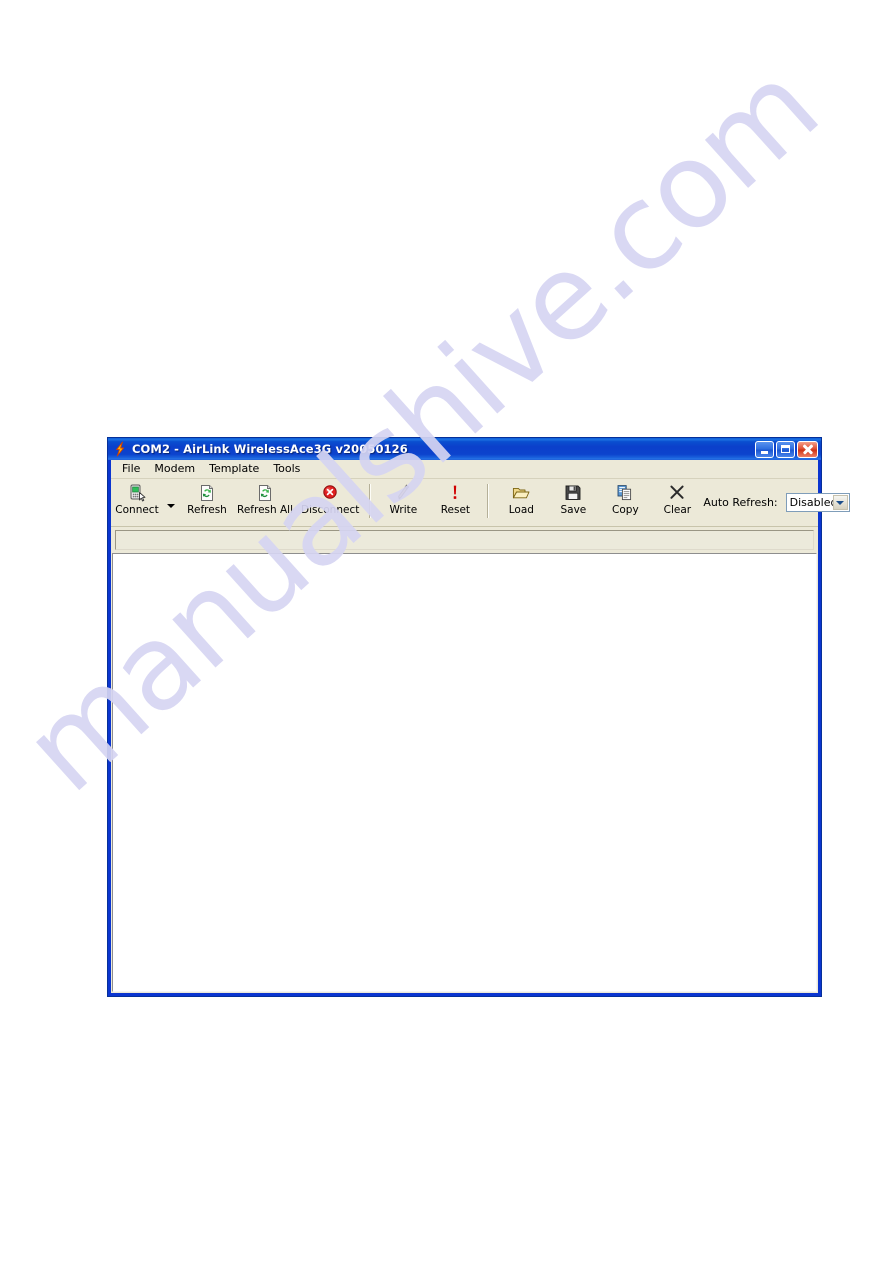 The width and height of the screenshot is (893, 1263). Describe the element at coordinates (521, 493) in the screenshot. I see `open-folder-icon` at that location.